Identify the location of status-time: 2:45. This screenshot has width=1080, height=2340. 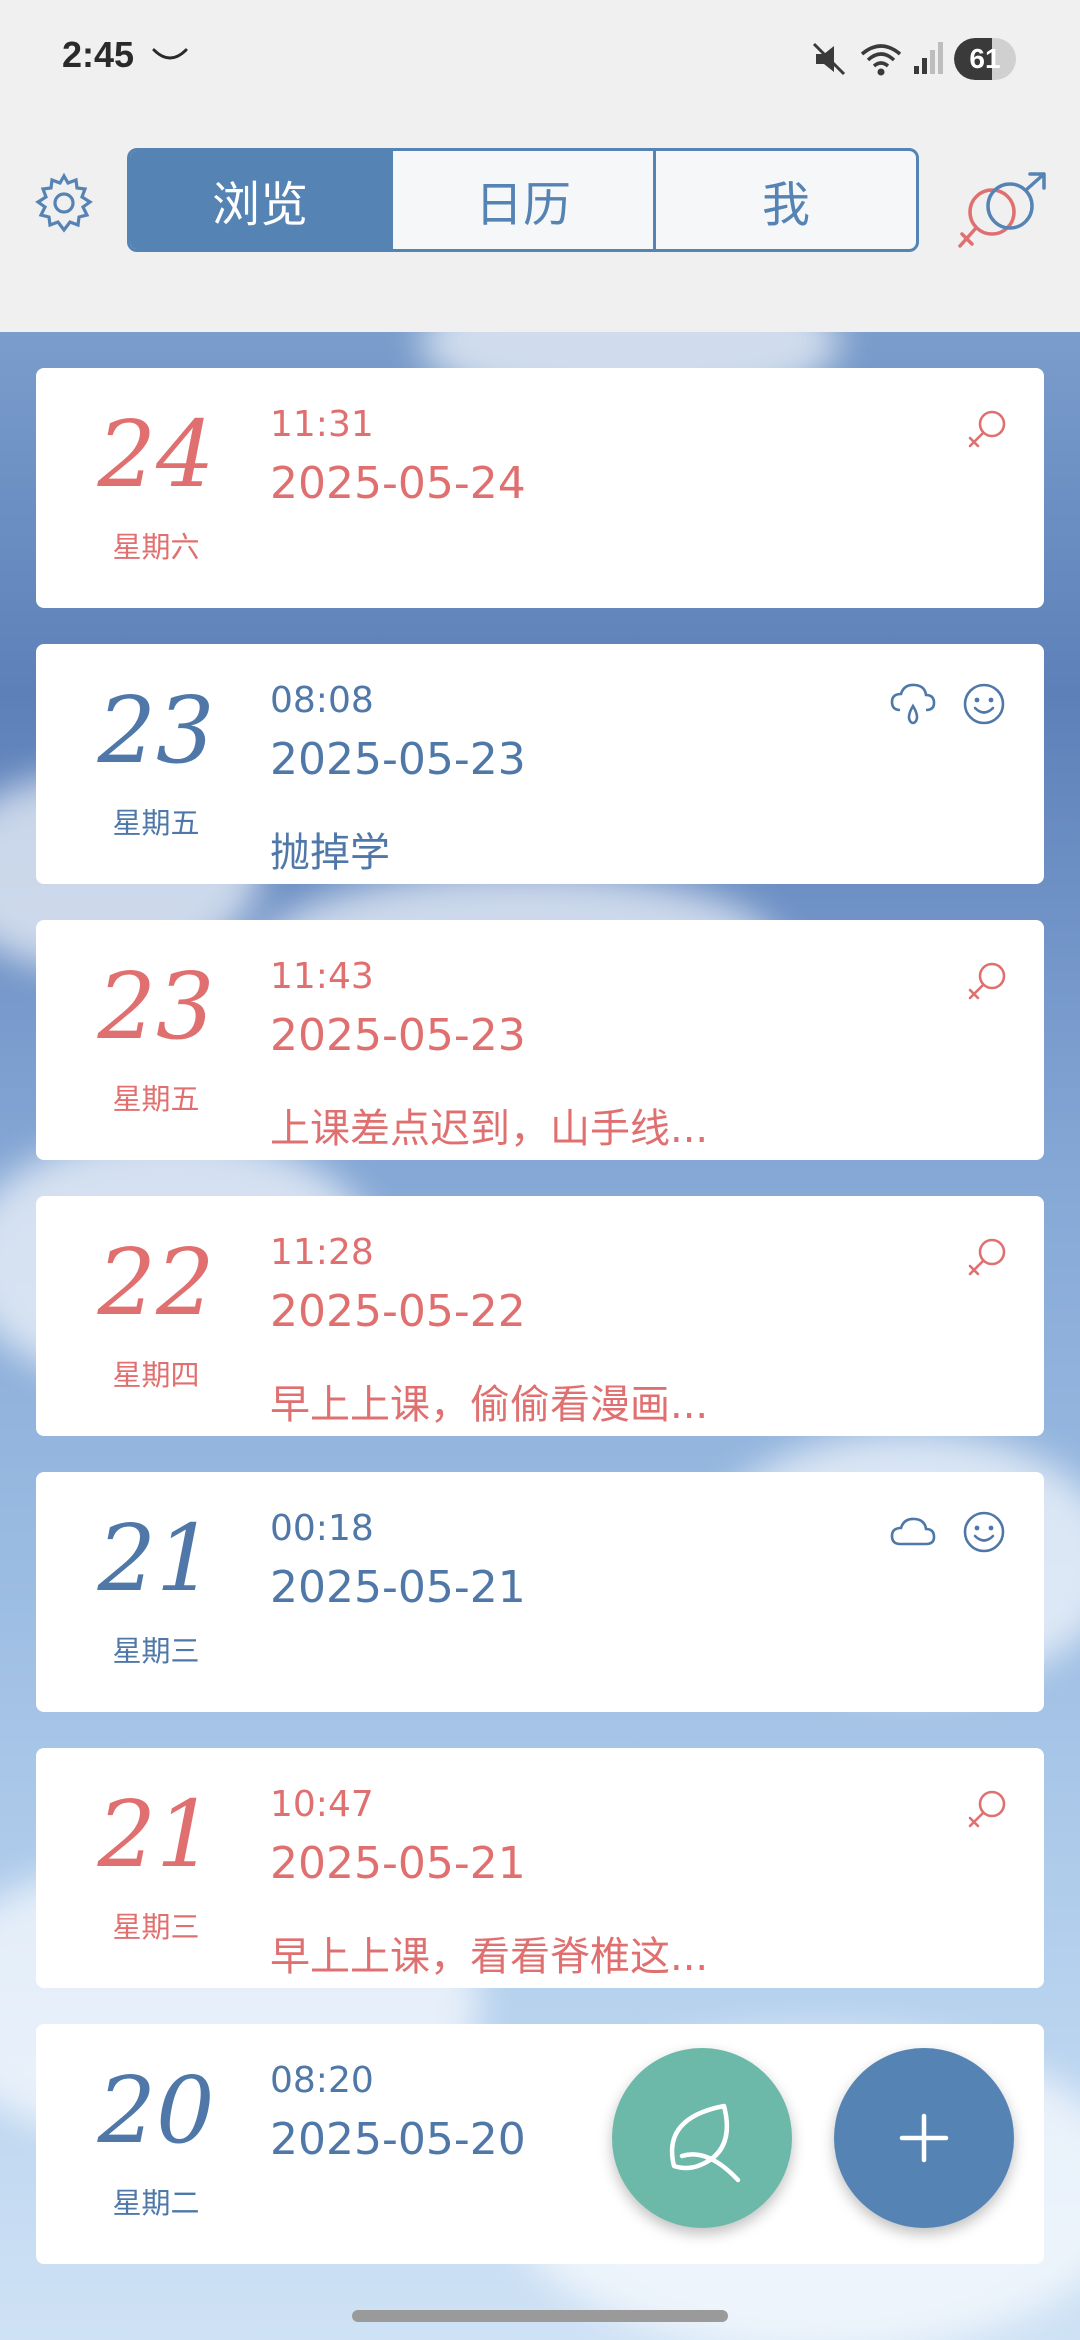
(98, 54).